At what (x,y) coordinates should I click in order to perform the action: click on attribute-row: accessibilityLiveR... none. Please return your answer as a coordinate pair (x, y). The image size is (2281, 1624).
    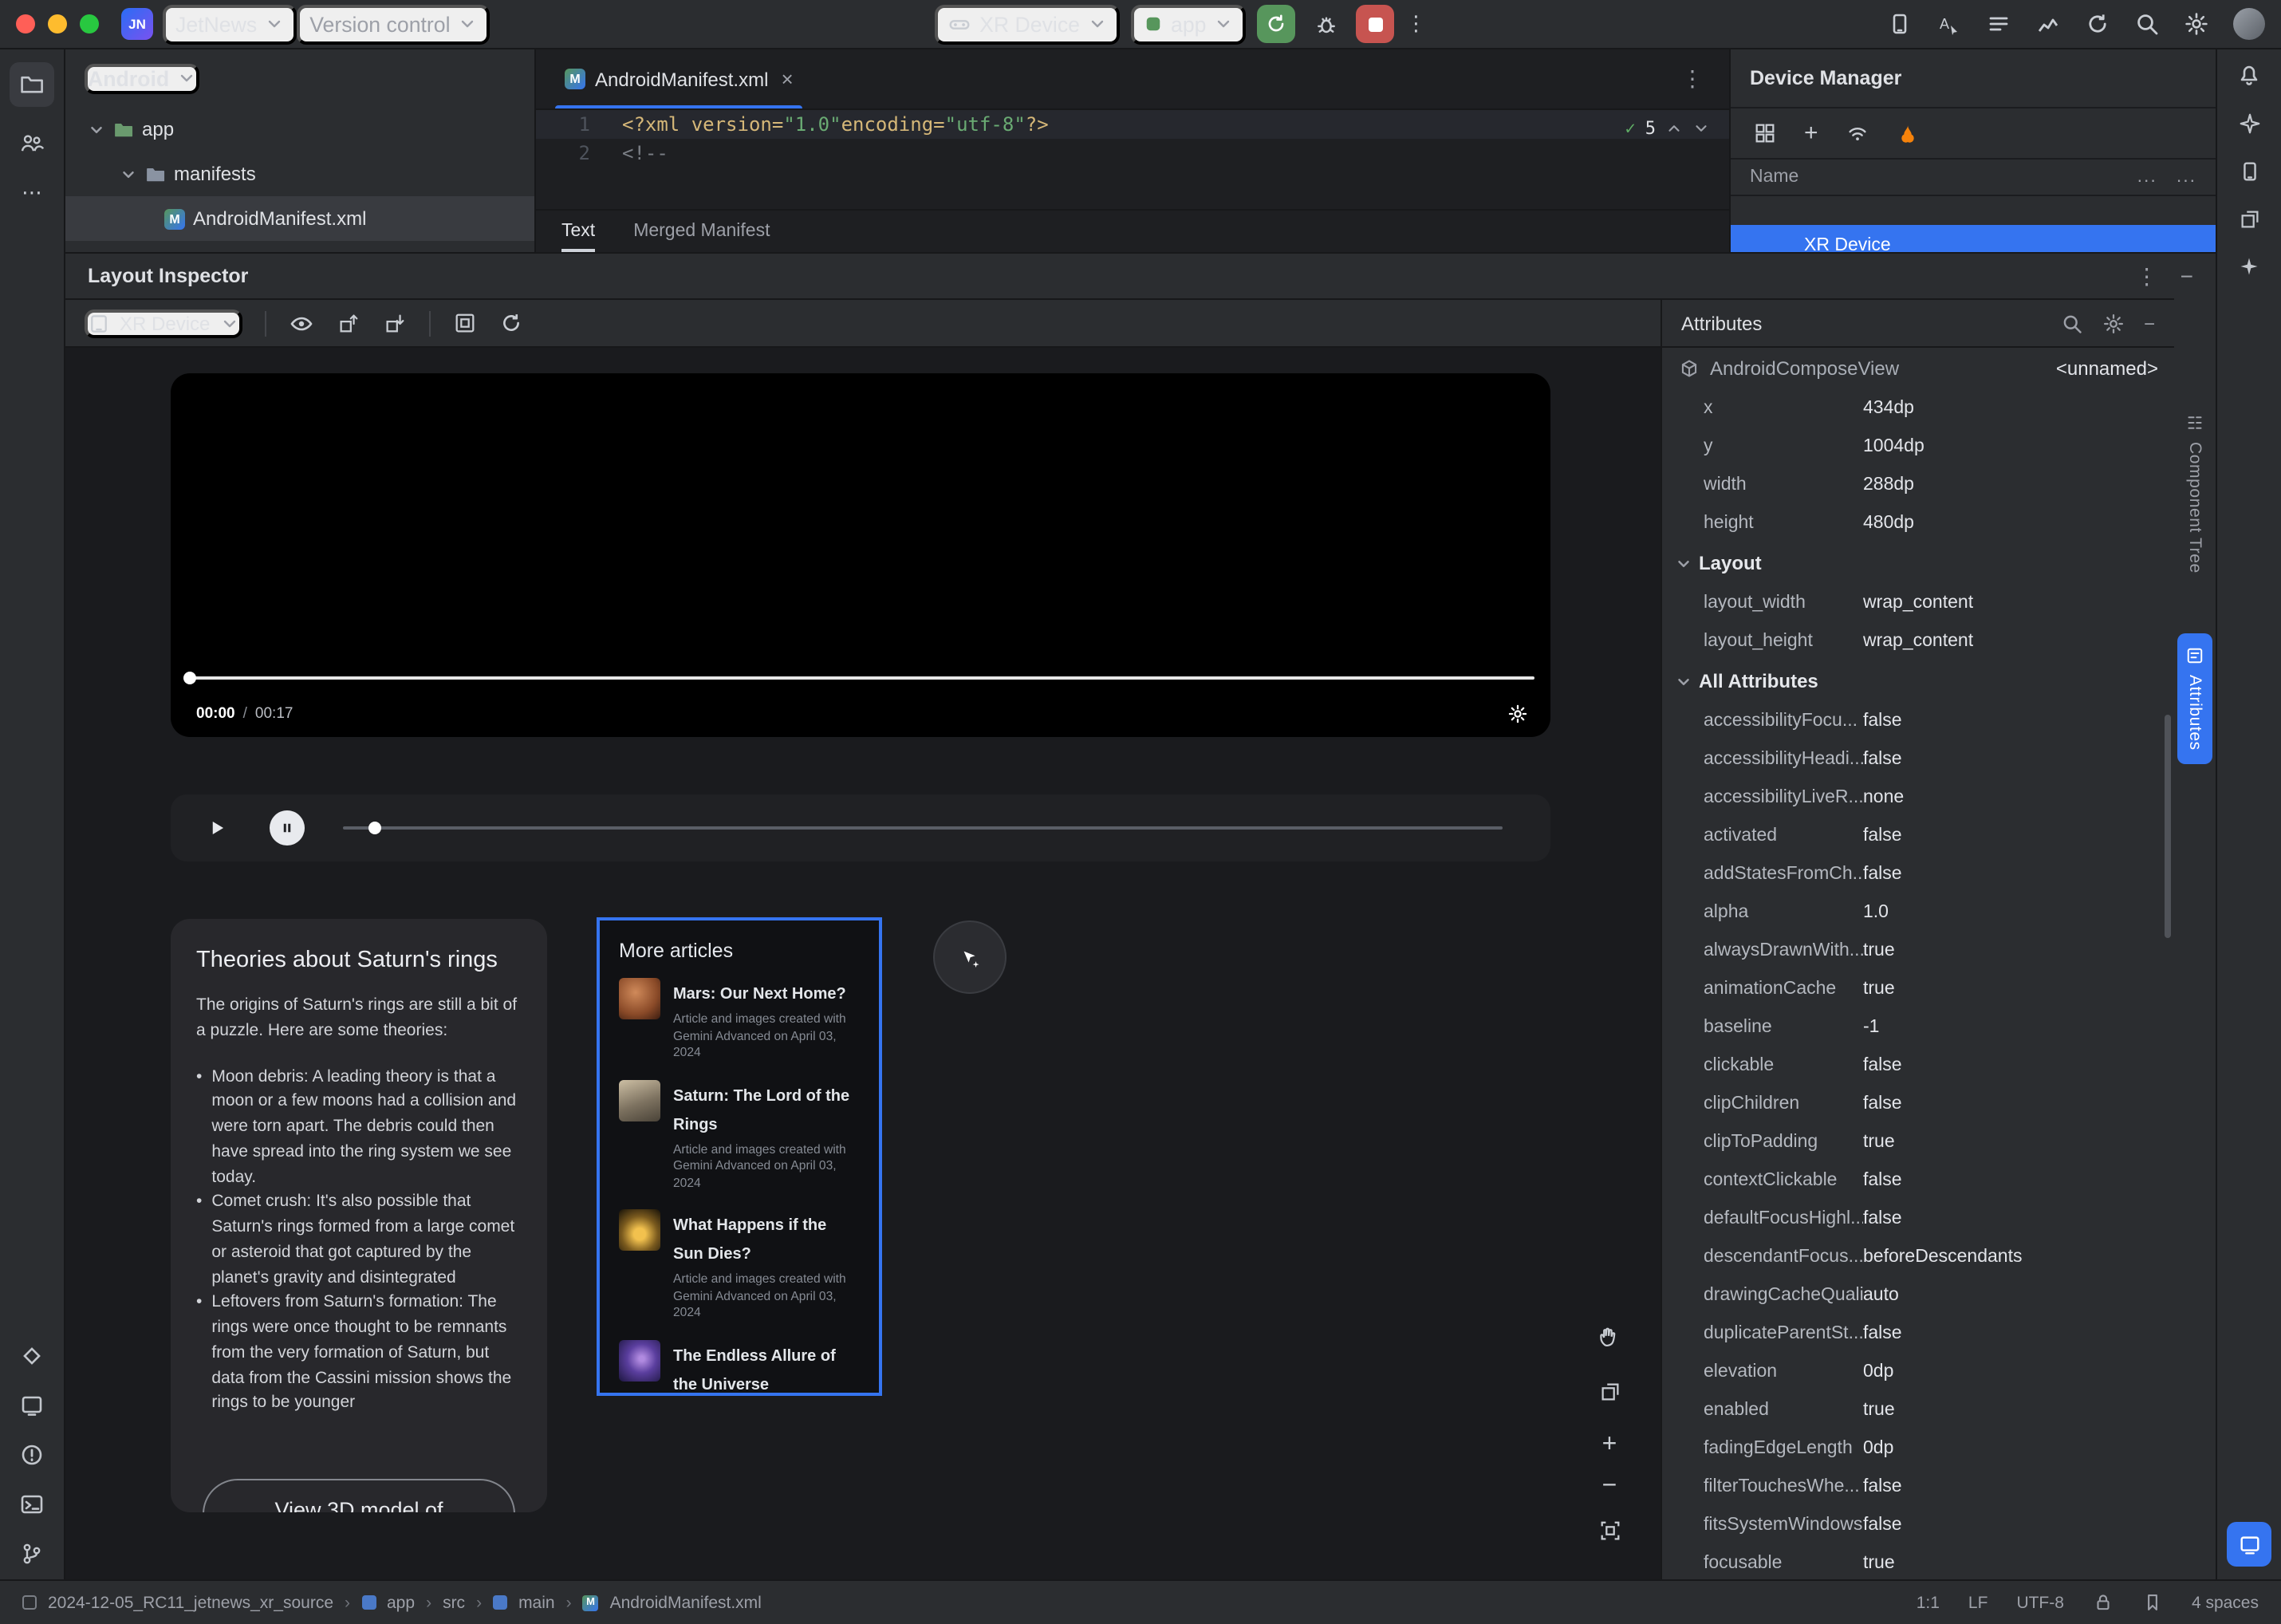
    Looking at the image, I should click on (1918, 798).